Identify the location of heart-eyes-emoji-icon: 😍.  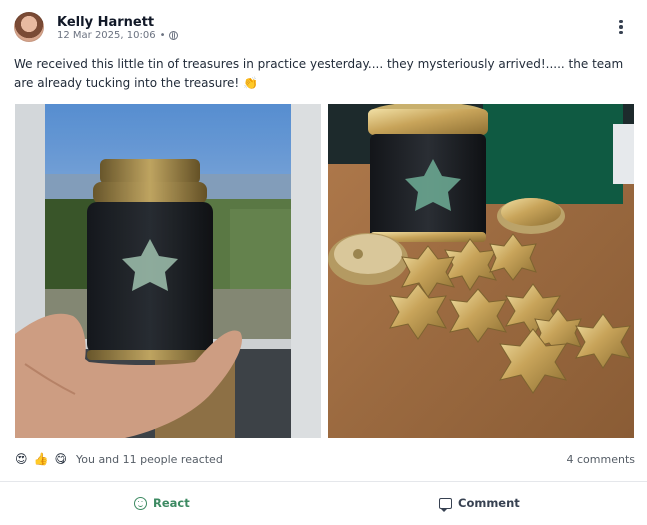
(21, 459).